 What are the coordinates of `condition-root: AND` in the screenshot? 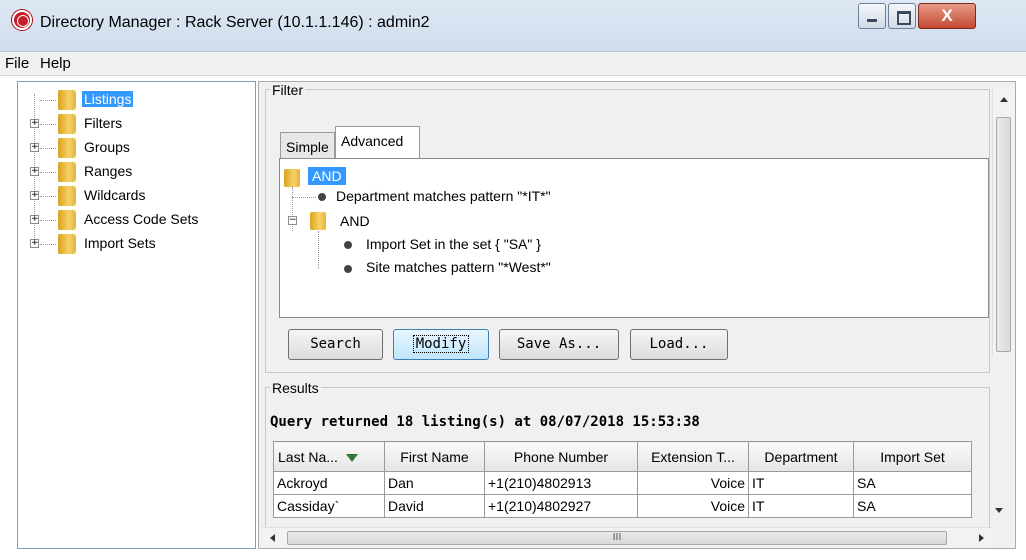 It's located at (327, 176).